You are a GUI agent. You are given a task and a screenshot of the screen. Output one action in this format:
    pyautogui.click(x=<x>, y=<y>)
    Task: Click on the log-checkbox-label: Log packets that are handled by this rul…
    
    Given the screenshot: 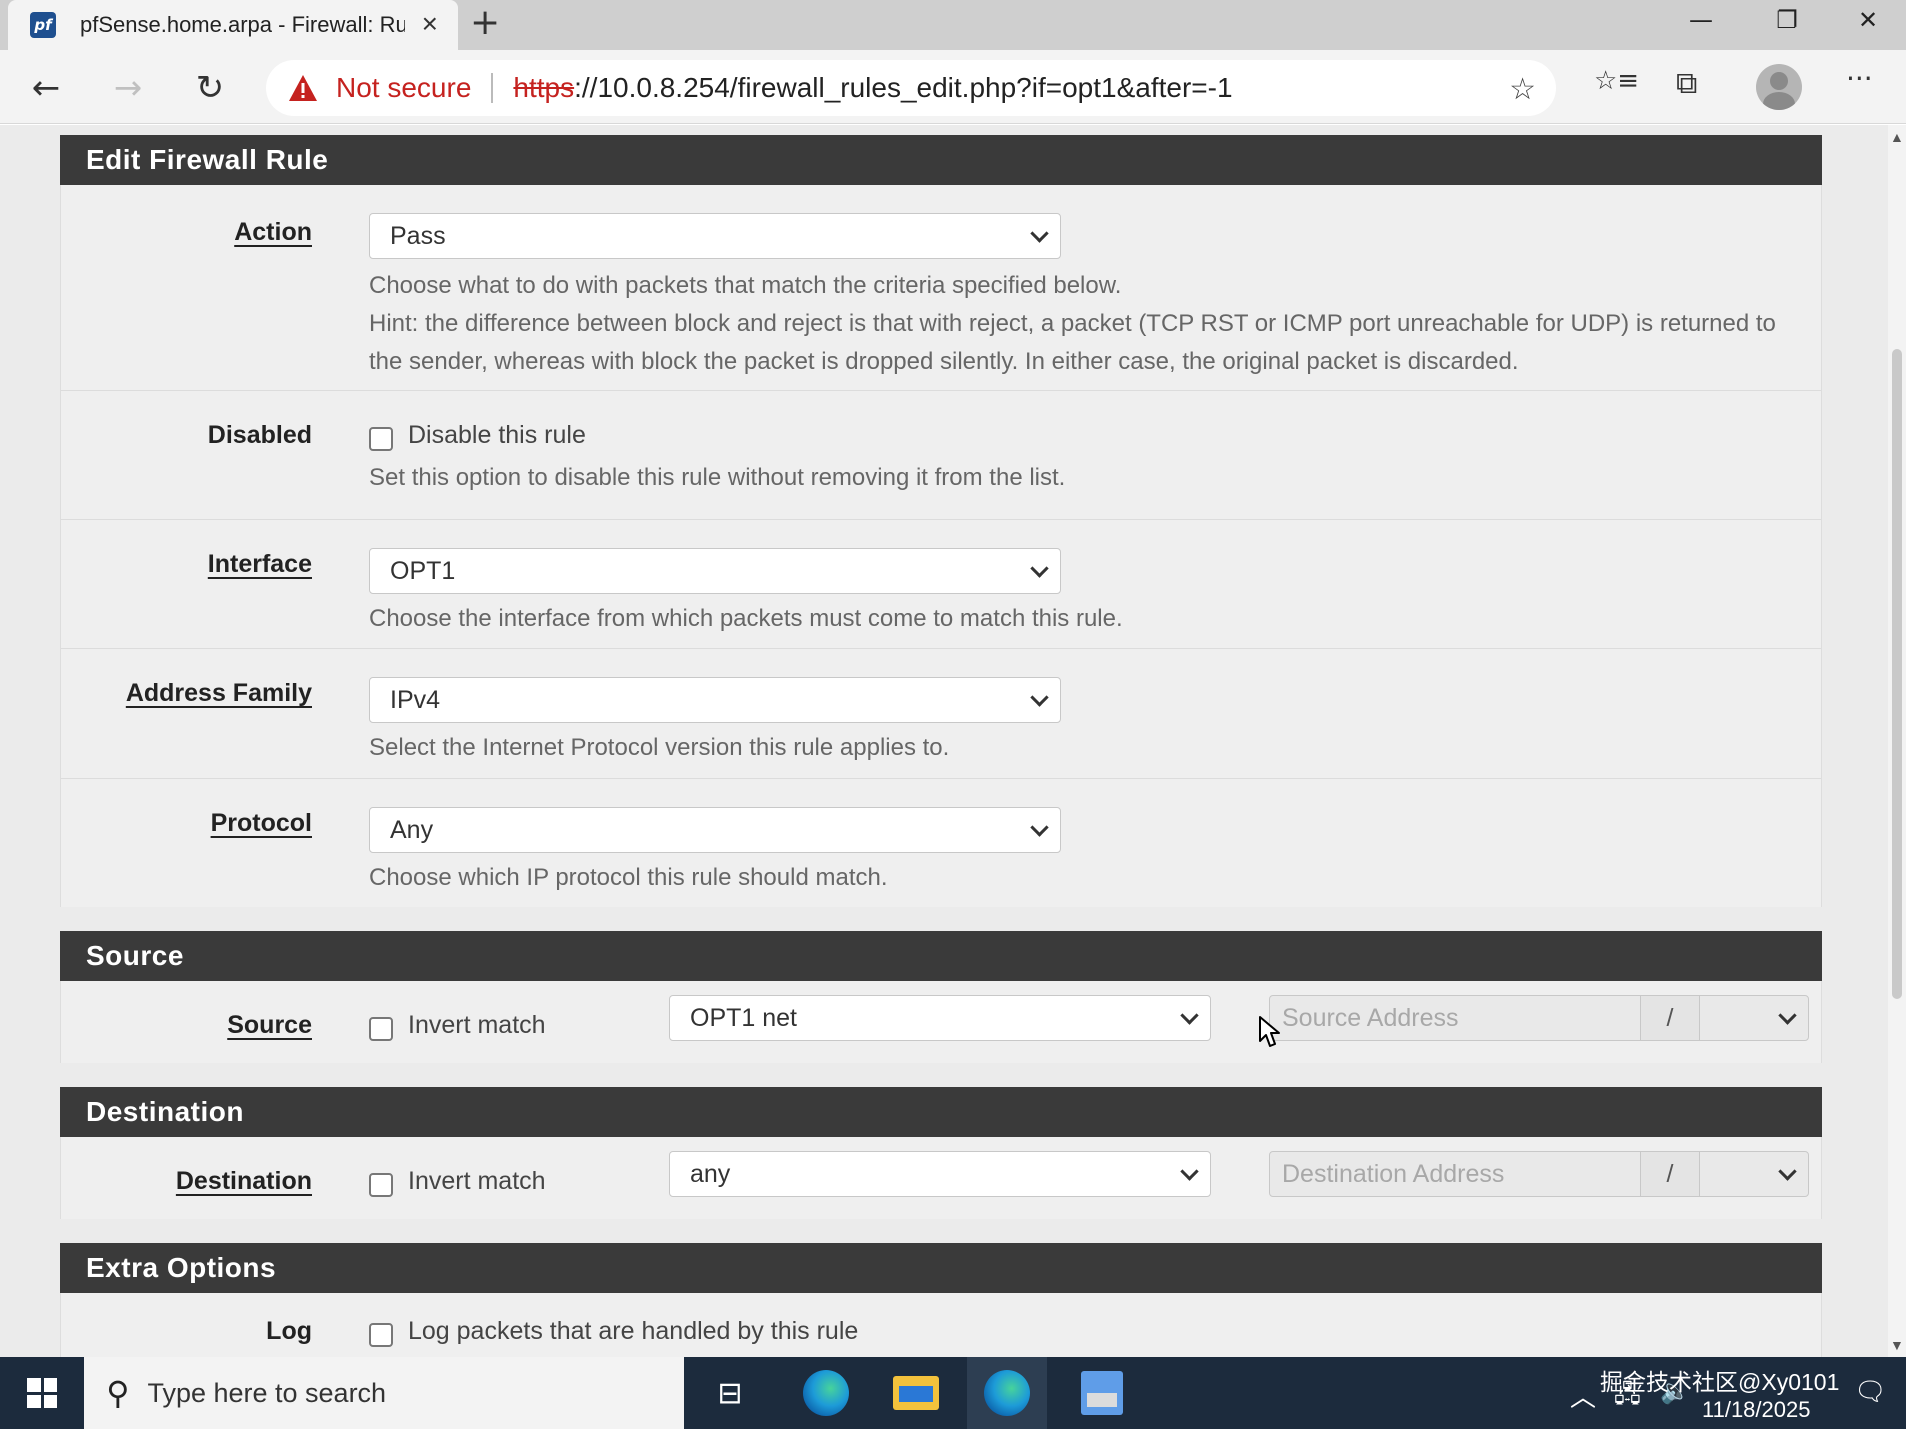 What is the action you would take?
    pyautogui.click(x=633, y=1331)
    